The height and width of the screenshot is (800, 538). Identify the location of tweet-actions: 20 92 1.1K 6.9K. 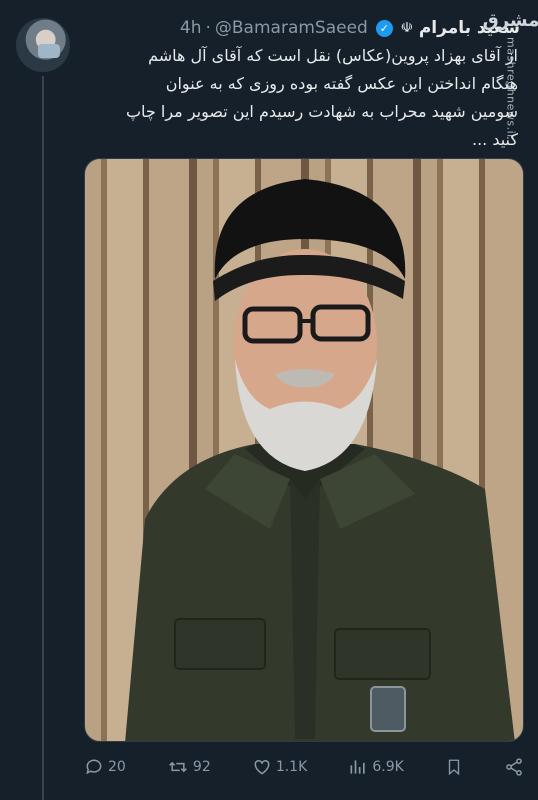
(304, 767).